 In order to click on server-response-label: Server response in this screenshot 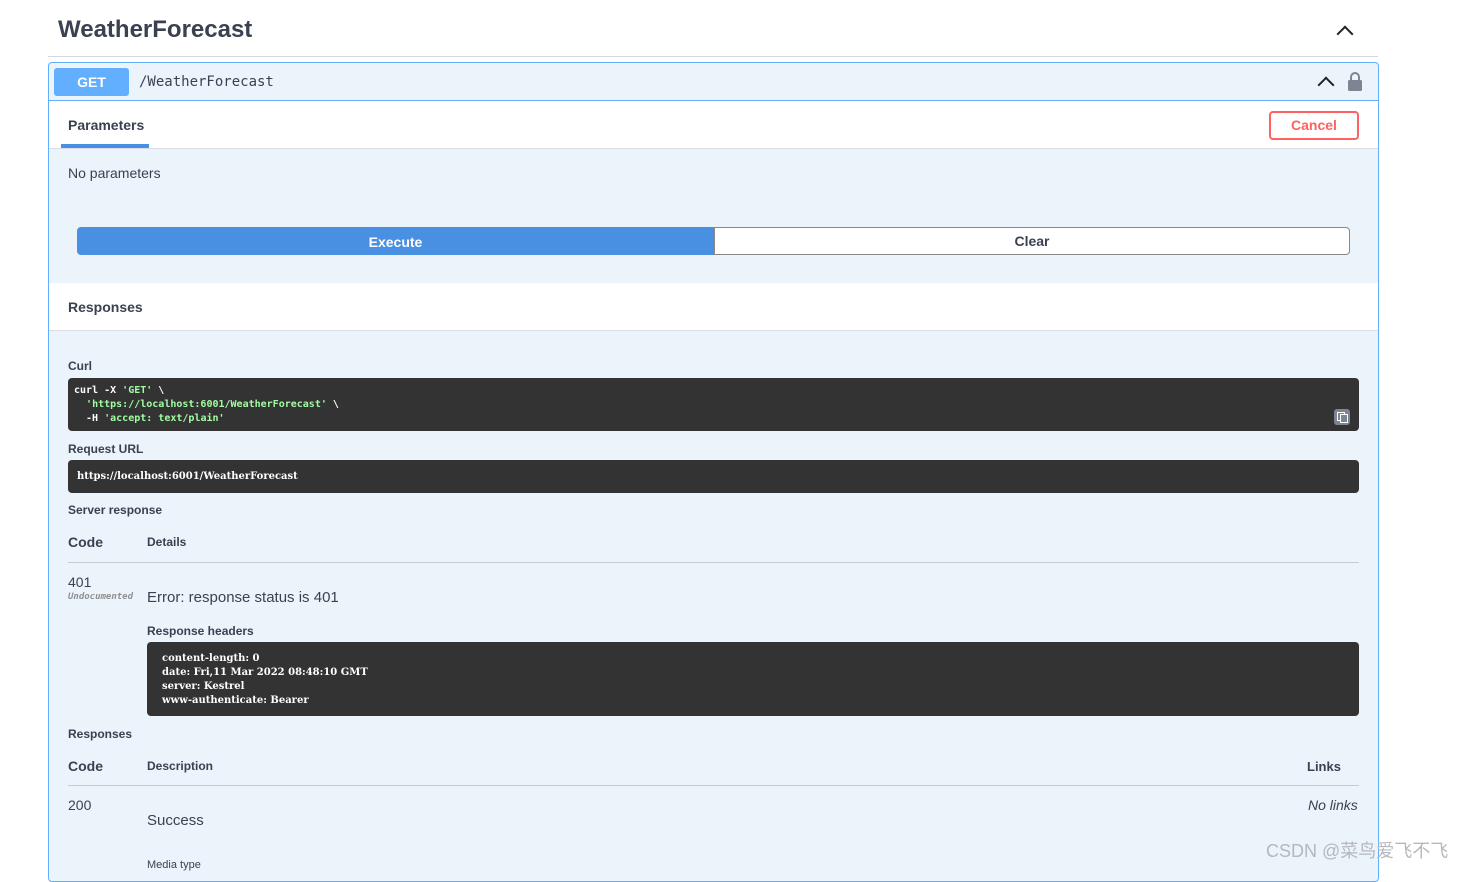, I will do `click(115, 510)`.